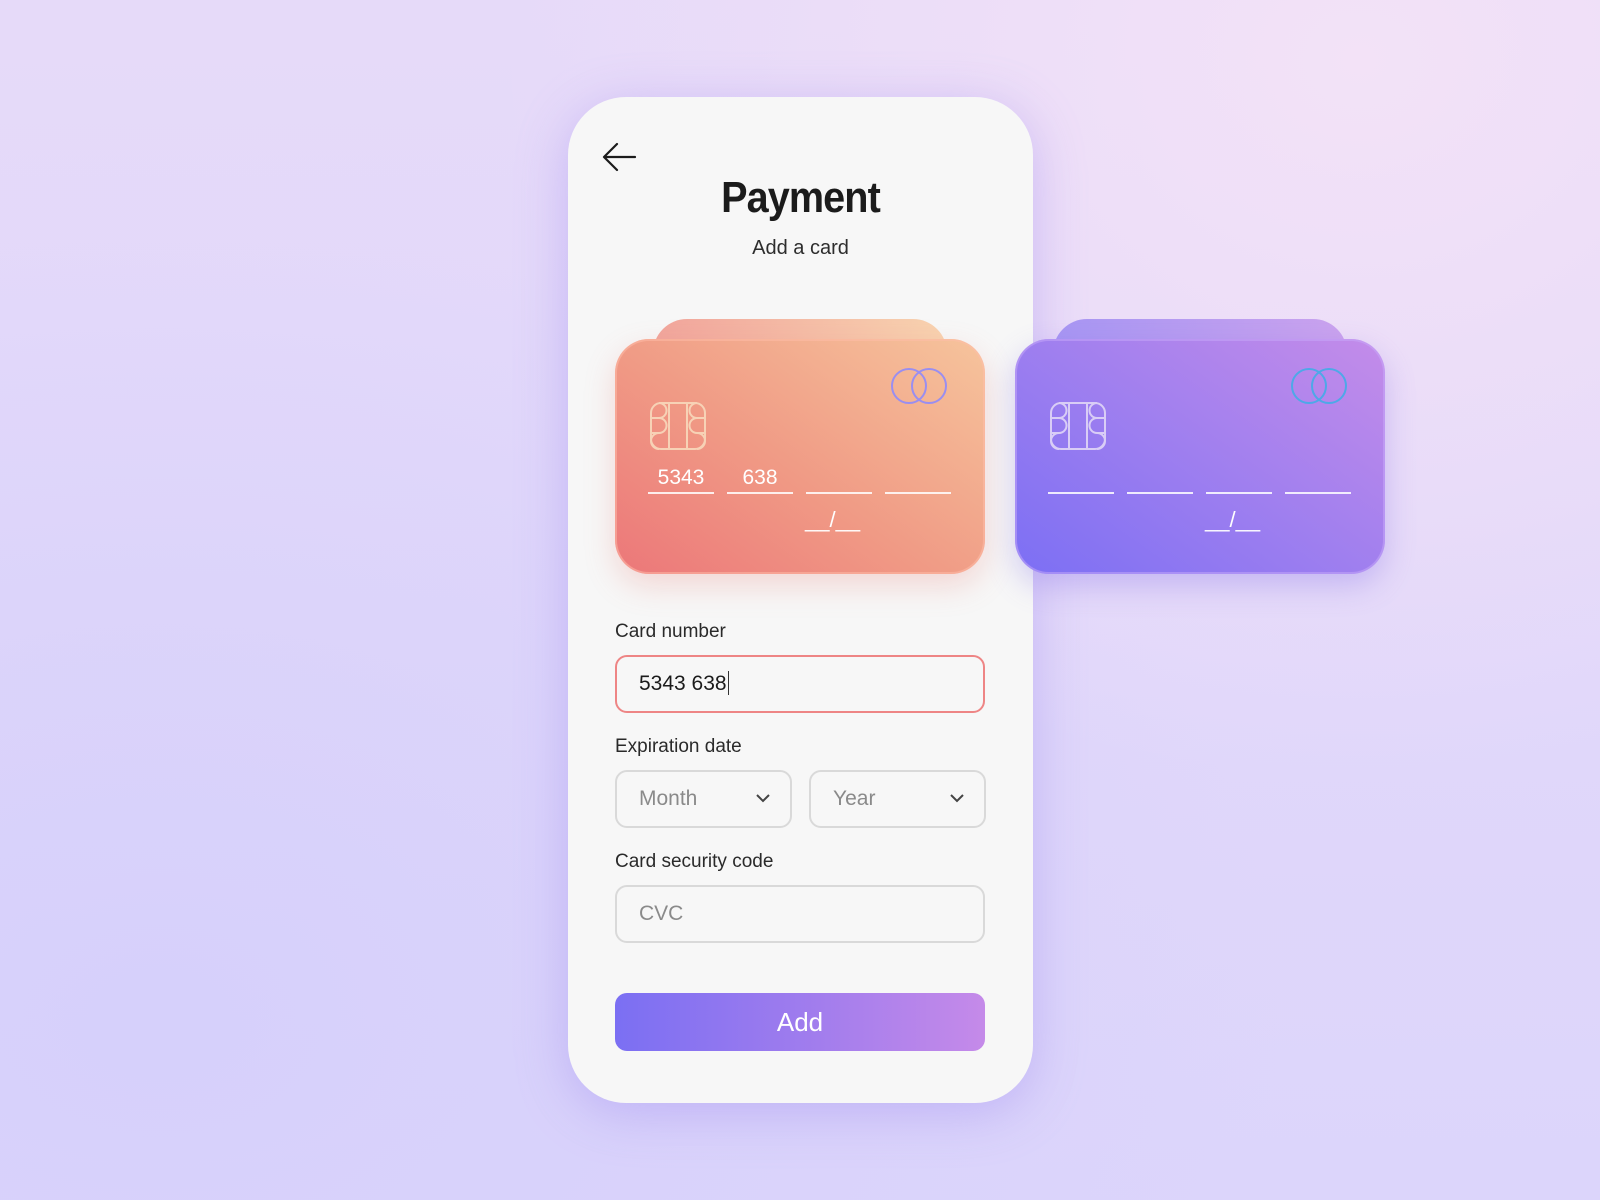 The width and height of the screenshot is (1600, 1200). Describe the element at coordinates (801, 197) in the screenshot. I see `page-title: Payment` at that location.